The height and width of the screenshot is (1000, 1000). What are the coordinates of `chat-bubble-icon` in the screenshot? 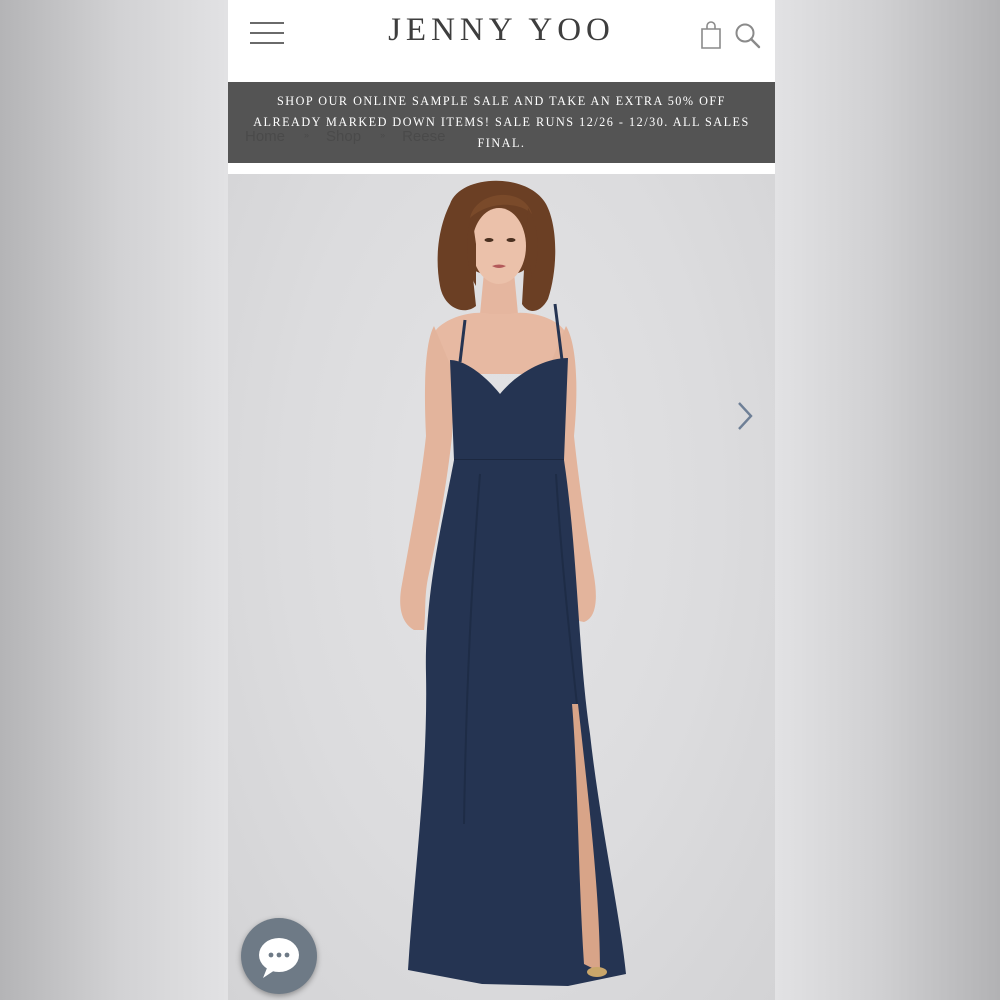 It's located at (279, 958).